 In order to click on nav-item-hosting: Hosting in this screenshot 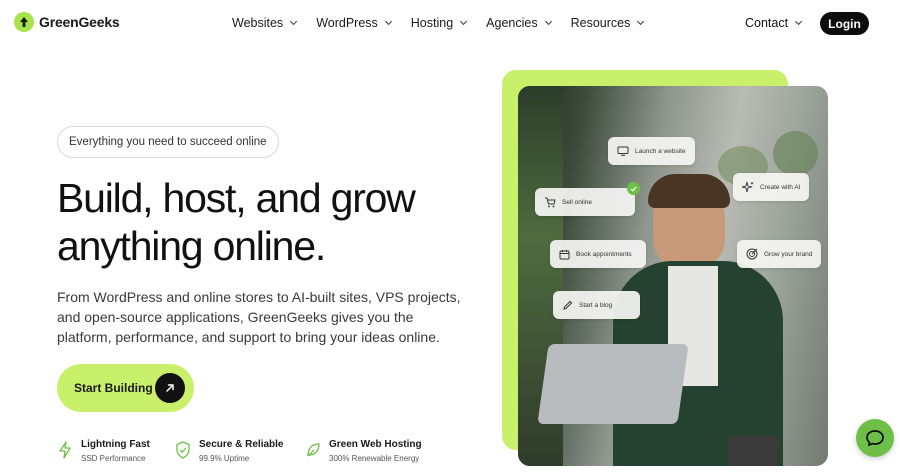, I will do `click(439, 23)`.